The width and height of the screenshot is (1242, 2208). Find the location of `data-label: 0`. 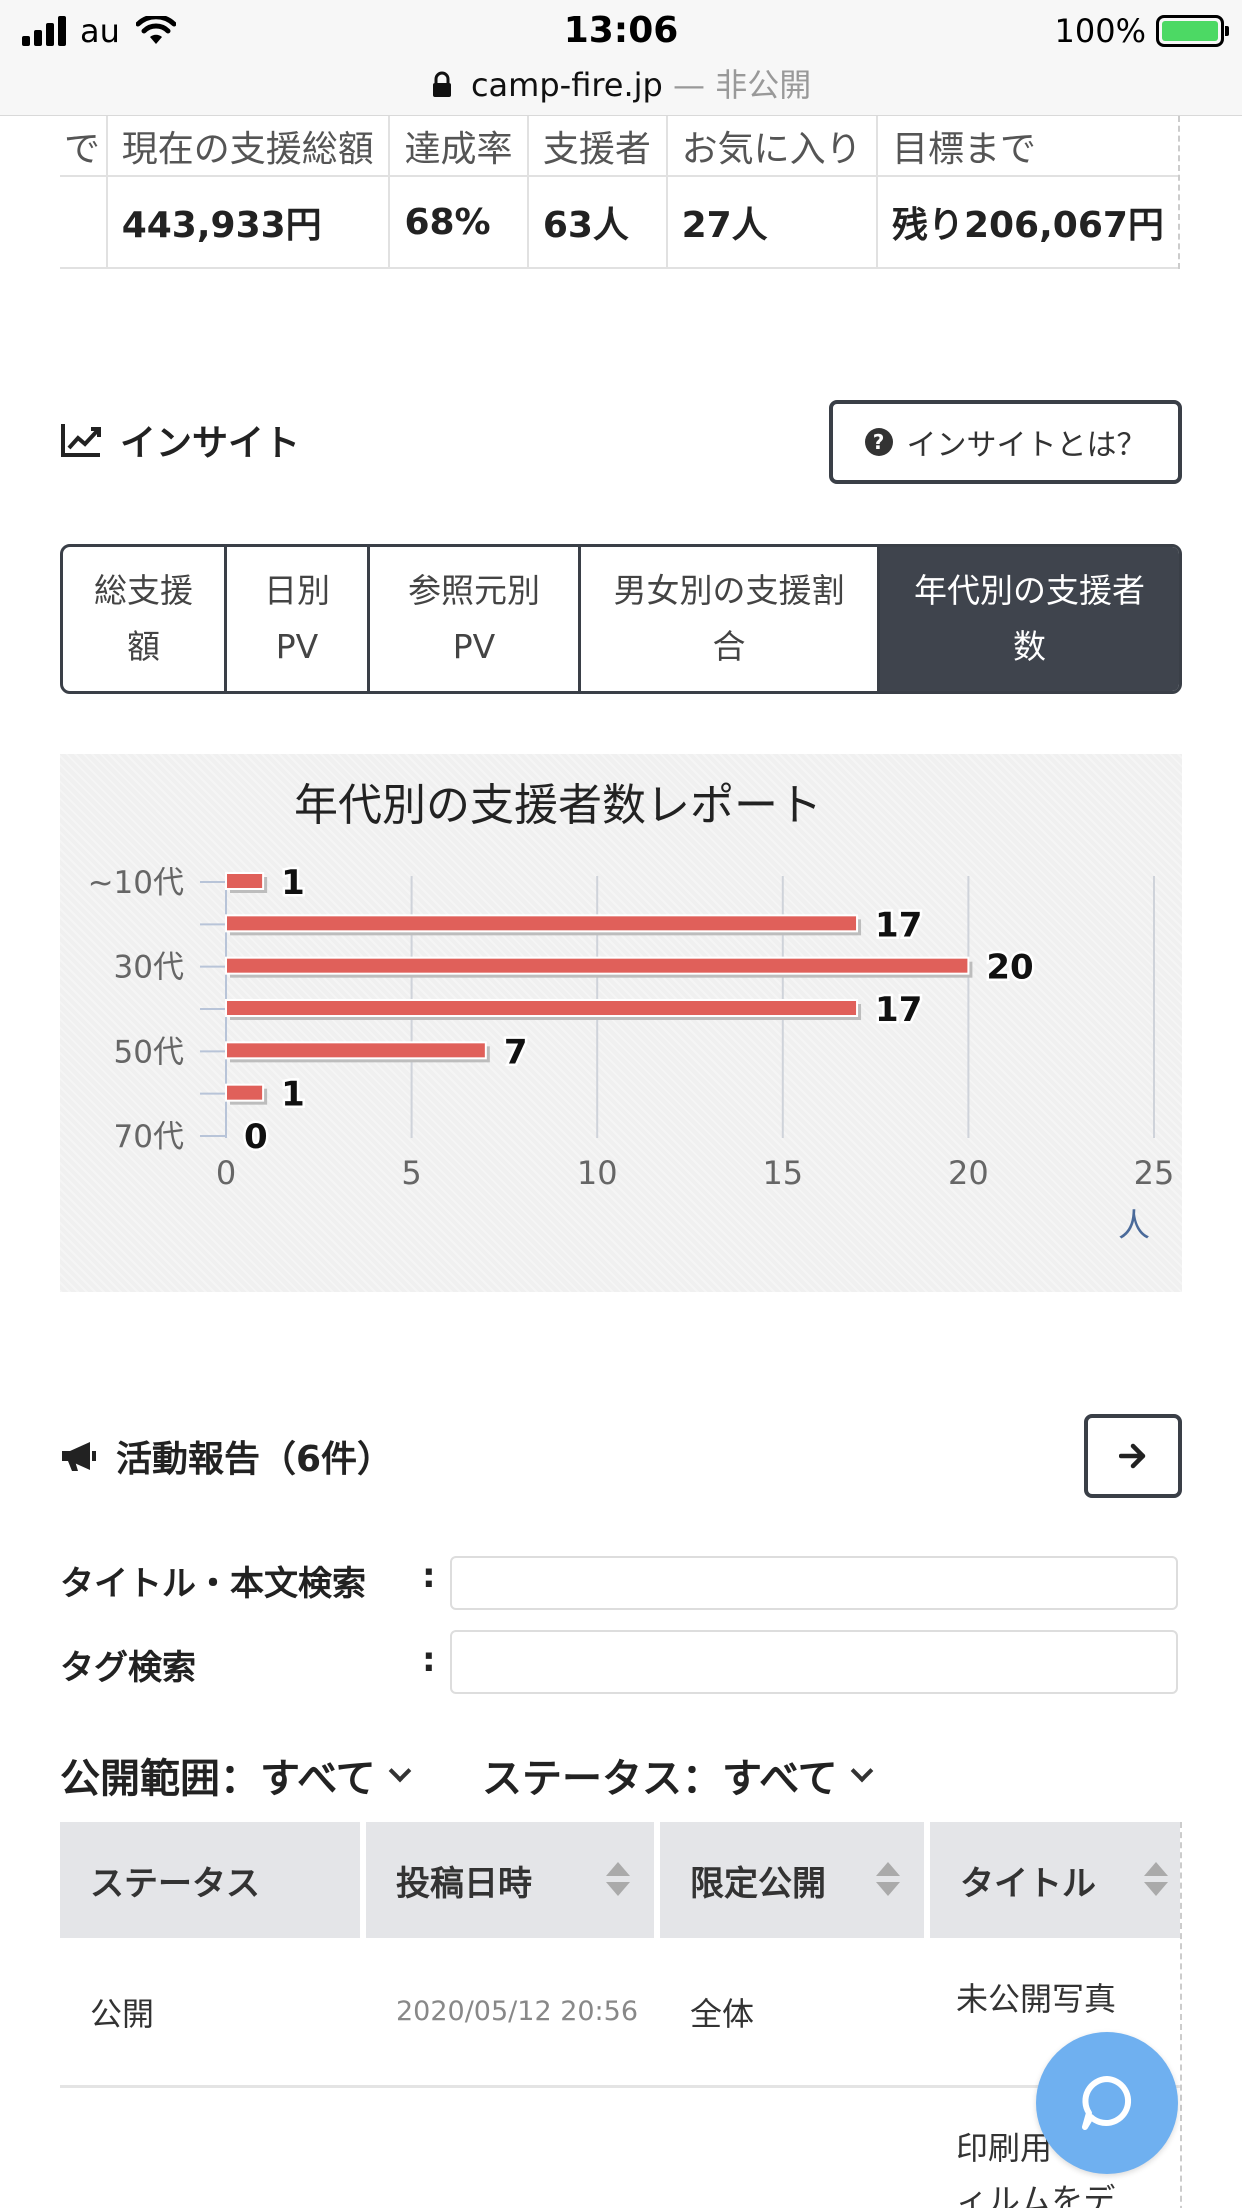

data-label: 0 is located at coordinates (256, 1137).